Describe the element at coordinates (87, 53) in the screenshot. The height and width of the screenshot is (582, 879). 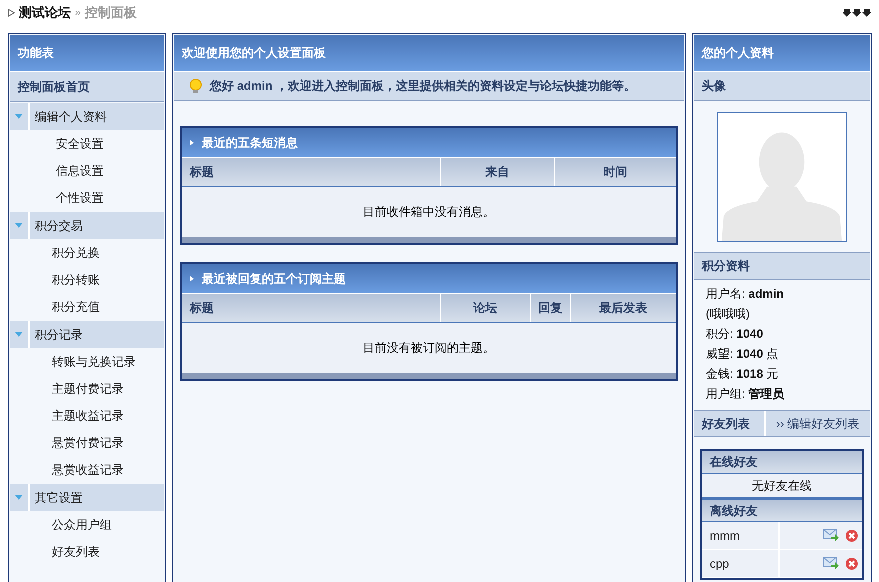
I see `sidebar-title: 功能表` at that location.